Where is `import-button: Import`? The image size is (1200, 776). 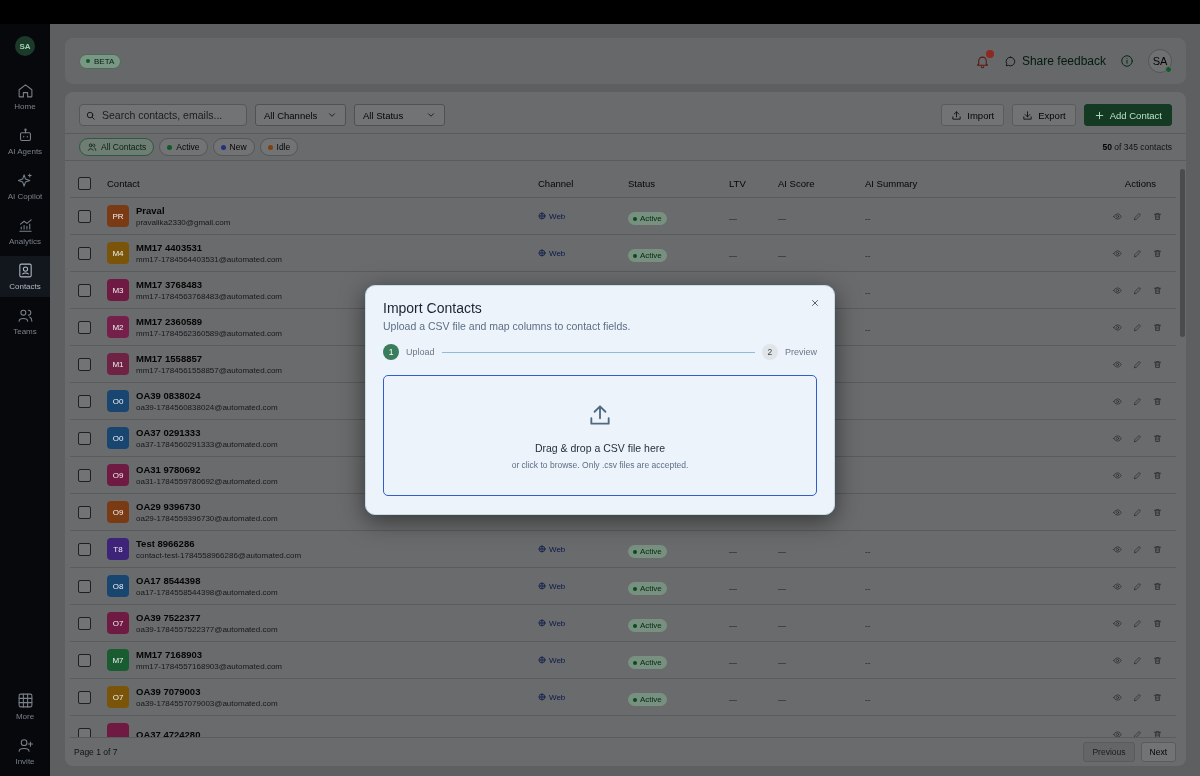 import-button: Import is located at coordinates (973, 115).